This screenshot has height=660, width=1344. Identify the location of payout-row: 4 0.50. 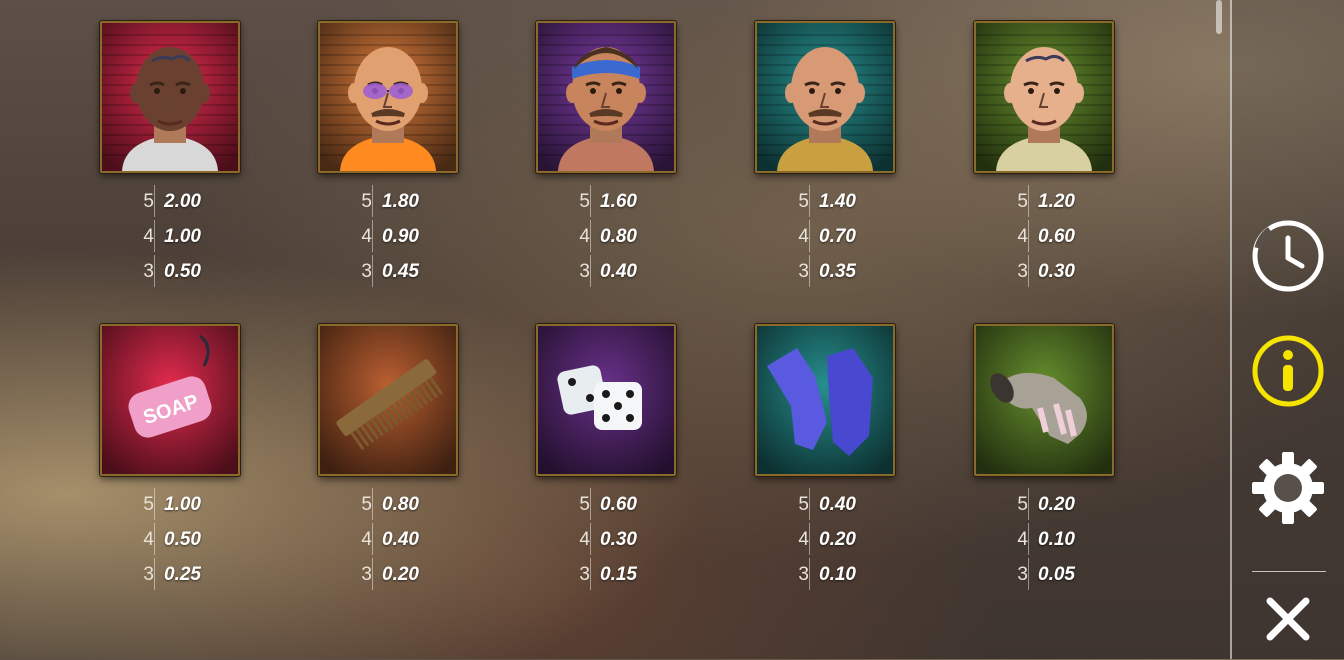
(170, 540).